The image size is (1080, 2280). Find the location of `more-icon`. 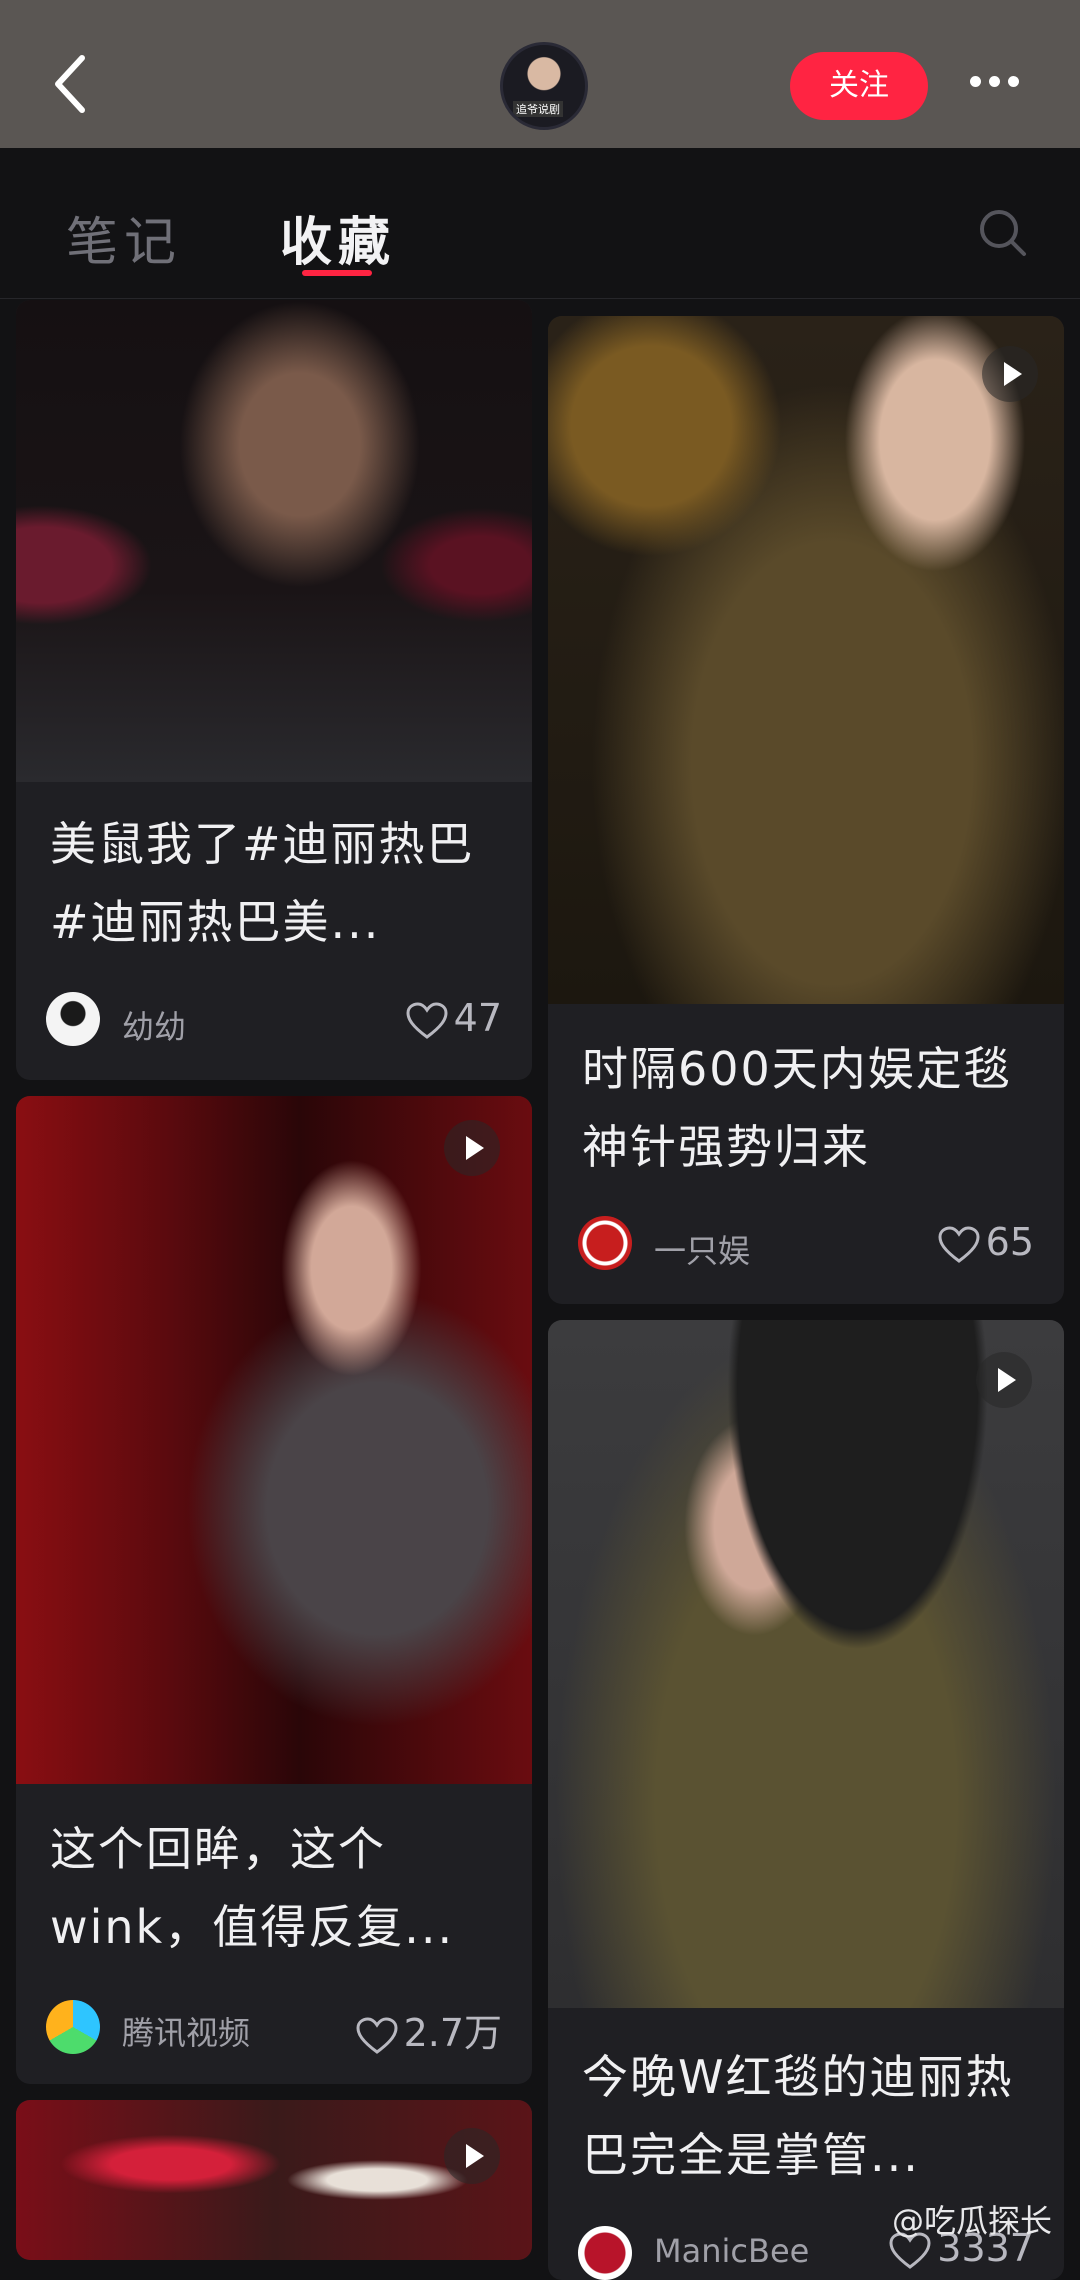

more-icon is located at coordinates (1000, 82).